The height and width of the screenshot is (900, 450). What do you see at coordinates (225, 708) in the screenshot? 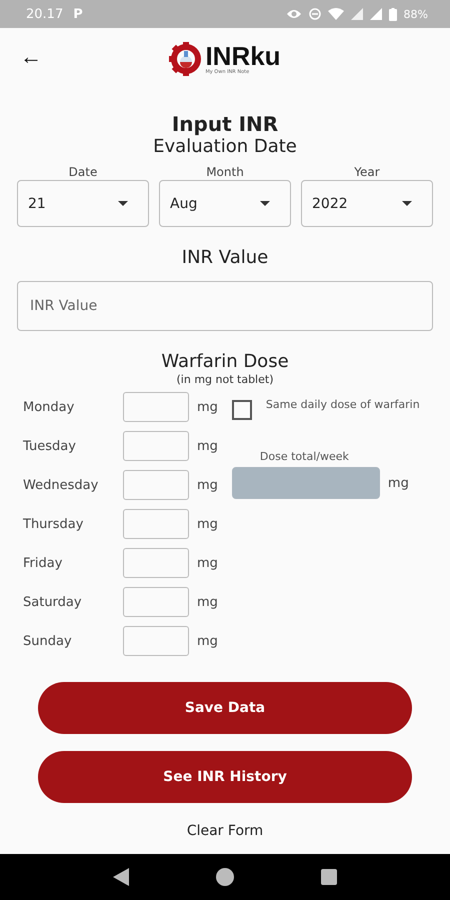
I see `action-button: Save Data` at bounding box center [225, 708].